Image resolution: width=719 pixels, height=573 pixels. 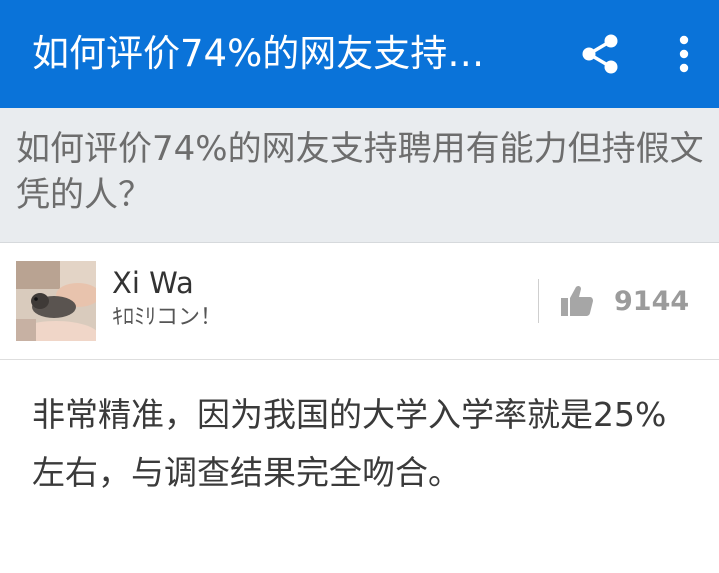 I want to click on upvote-button: 9144, so click(x=624, y=301).